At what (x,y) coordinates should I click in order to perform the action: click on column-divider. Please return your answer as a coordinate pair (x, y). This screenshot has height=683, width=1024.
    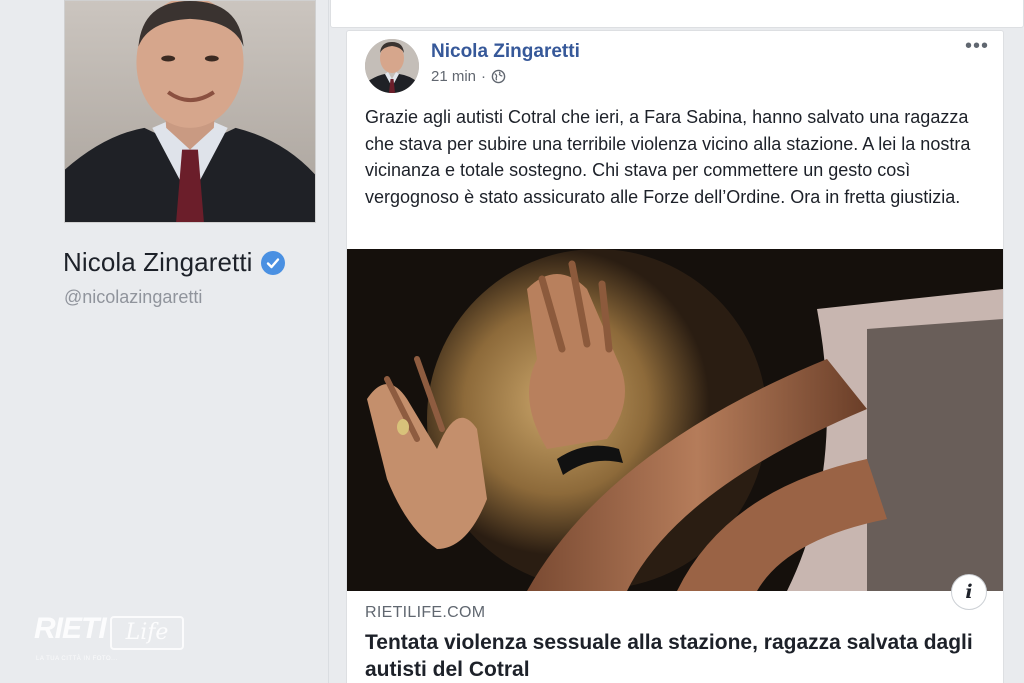
    Looking at the image, I should click on (328, 341).